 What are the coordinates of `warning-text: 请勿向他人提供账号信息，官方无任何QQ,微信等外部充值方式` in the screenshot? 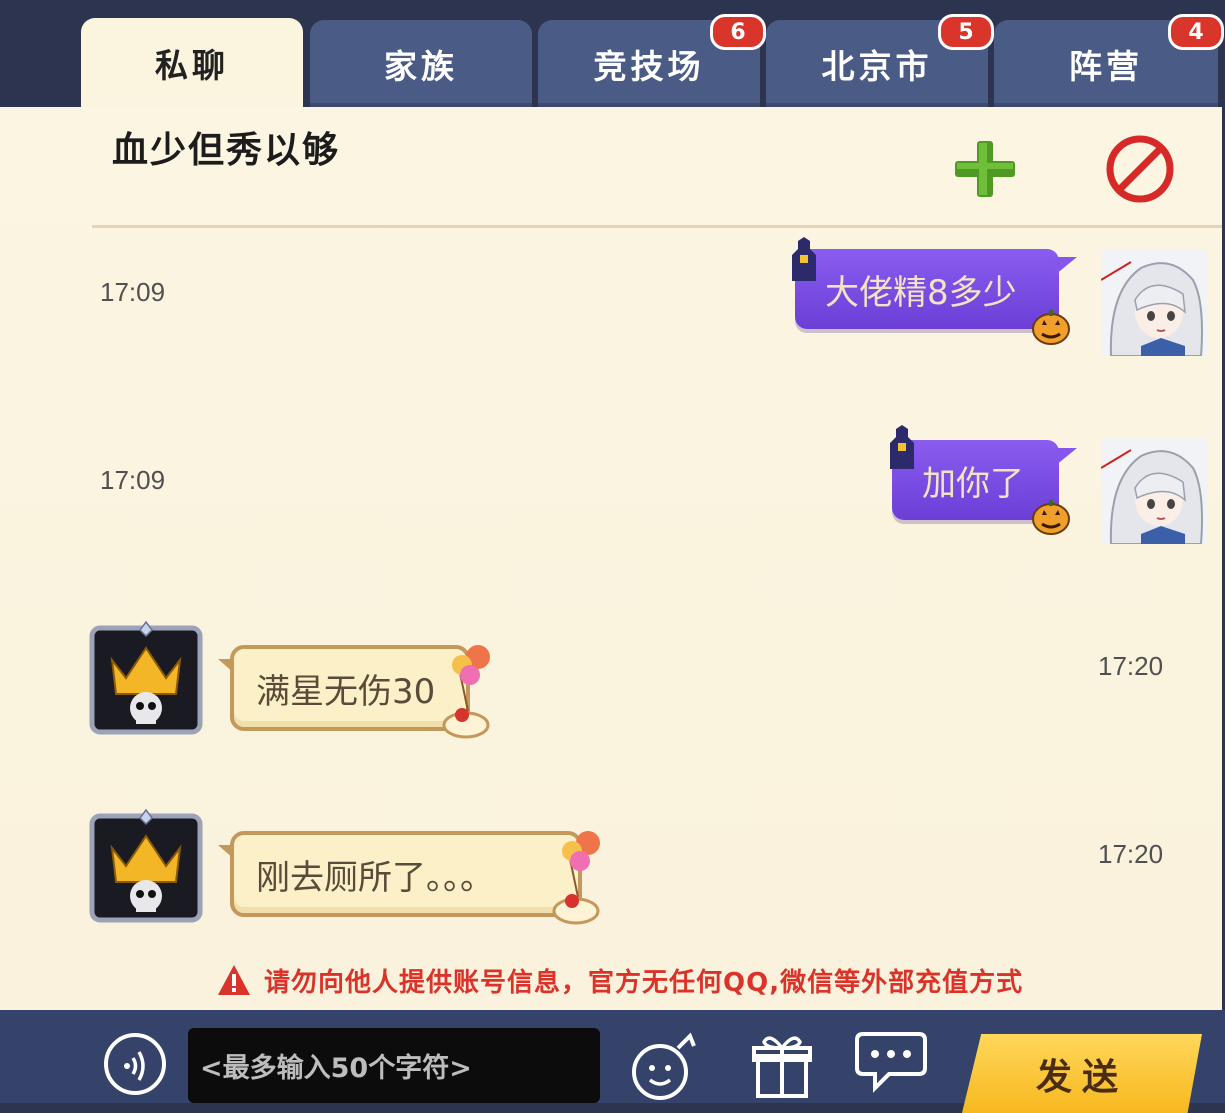 It's located at (644, 982).